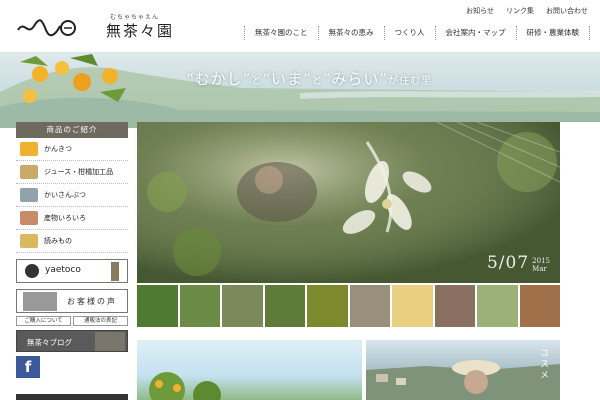 This screenshot has height=400, width=600. I want to click on sidebar-item-label: かいさんぶつ, so click(65, 195).